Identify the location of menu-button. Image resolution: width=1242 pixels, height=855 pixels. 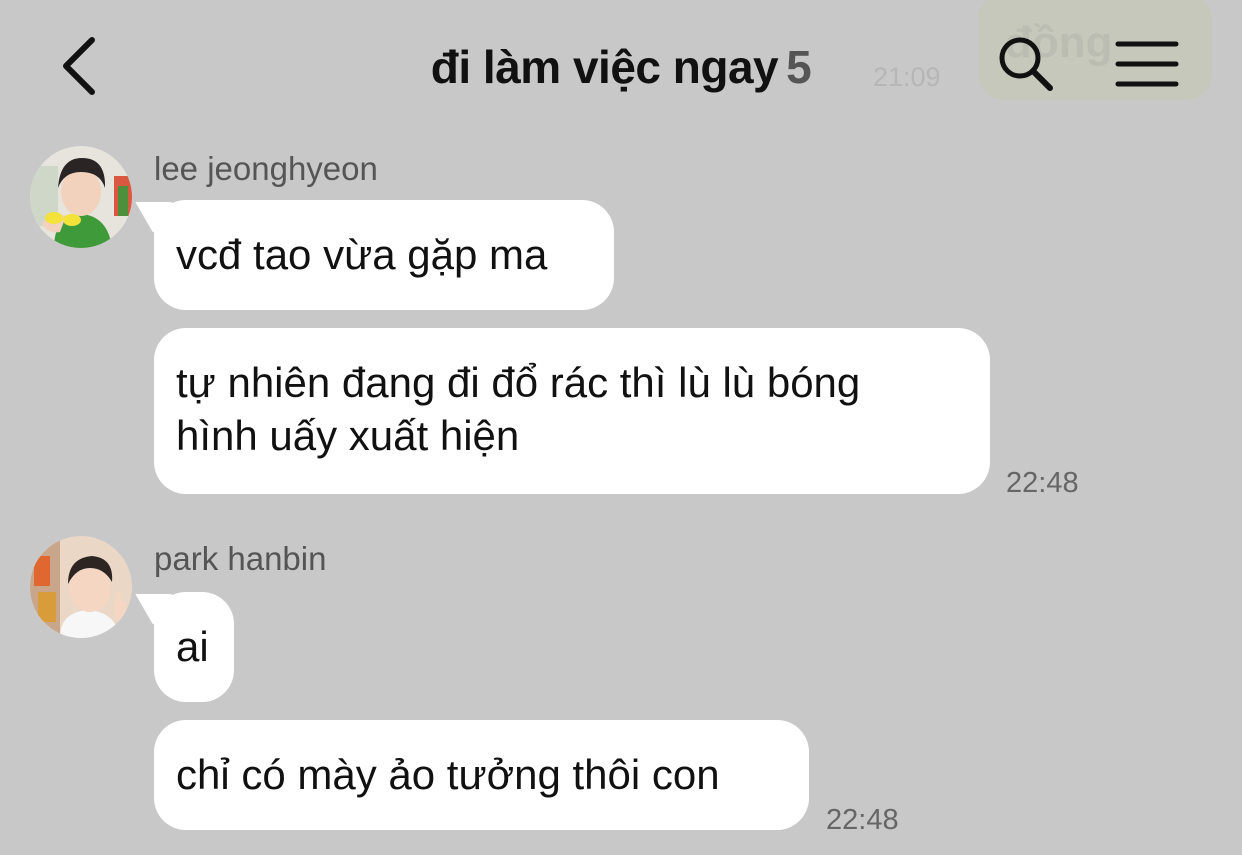
(1147, 64).